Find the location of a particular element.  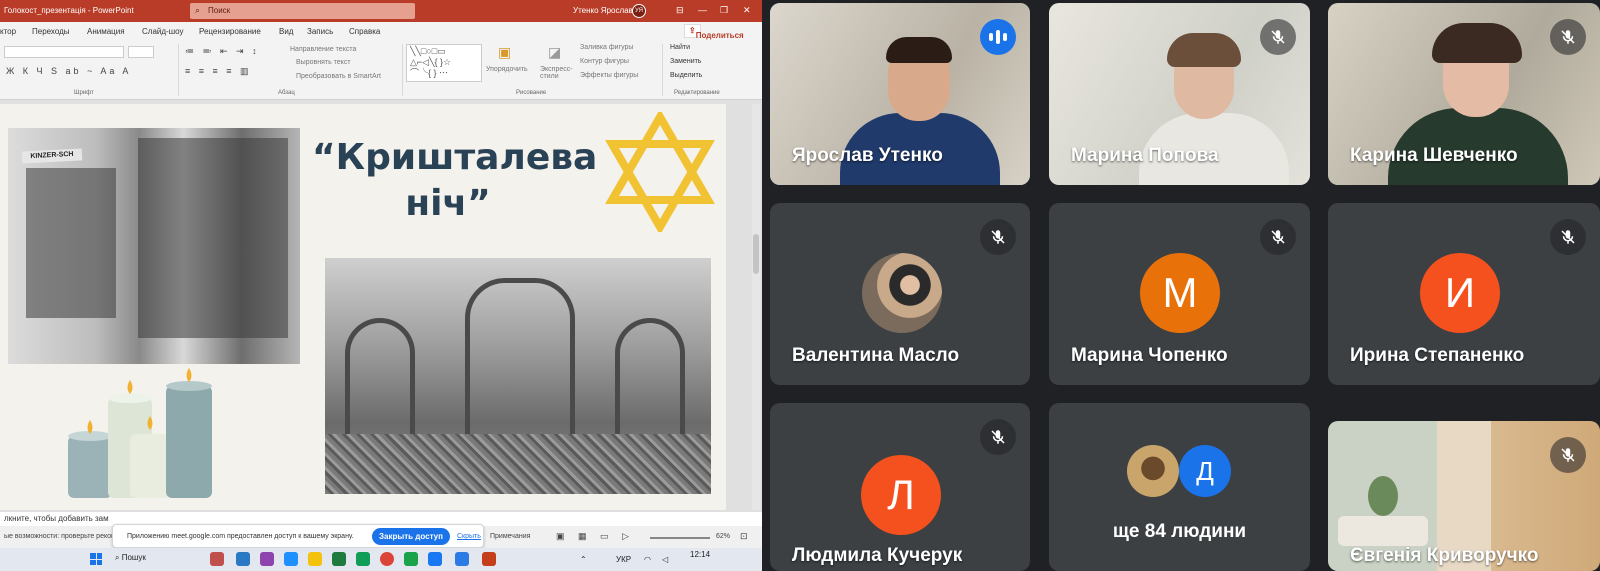

participant-tile: Марина Попова is located at coordinates (1179, 94).